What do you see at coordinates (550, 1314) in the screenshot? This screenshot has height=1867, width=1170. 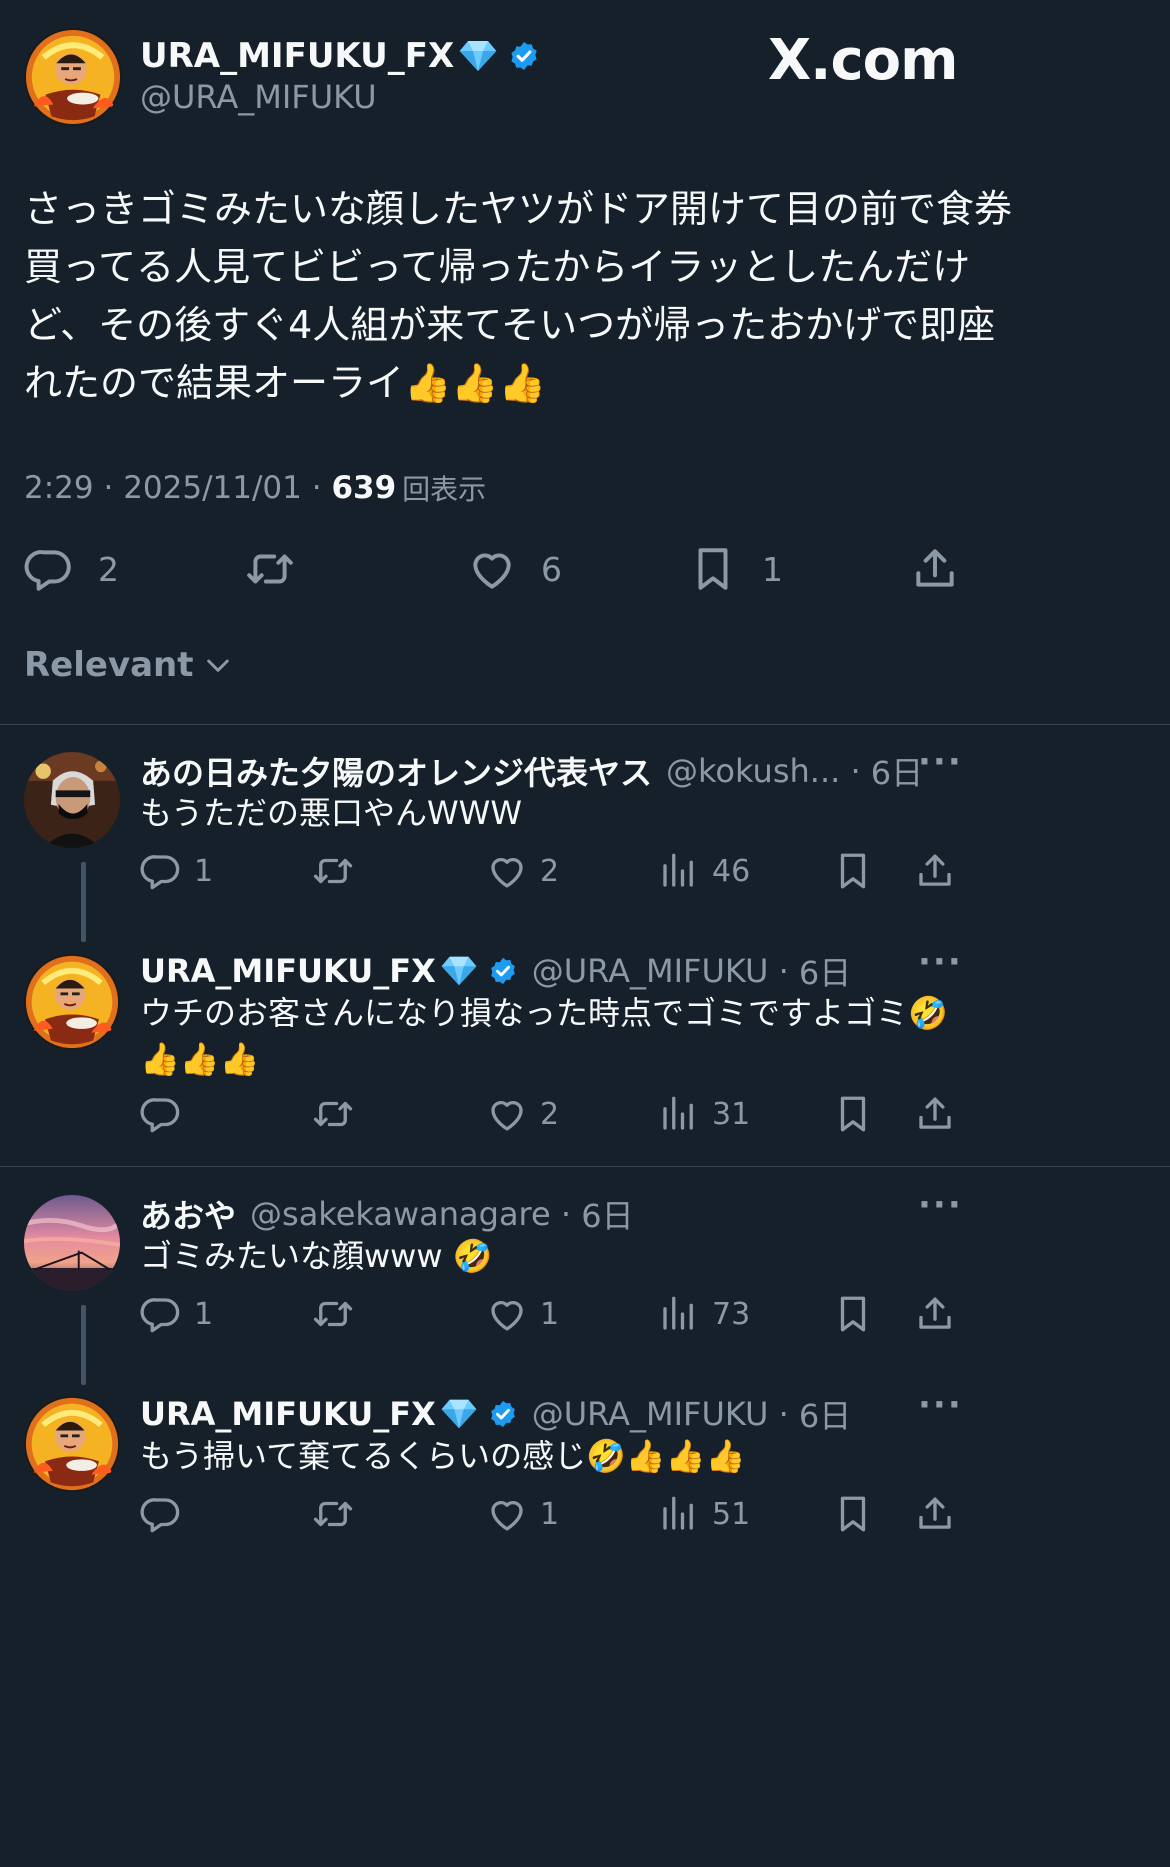 I see `like-count: 1` at bounding box center [550, 1314].